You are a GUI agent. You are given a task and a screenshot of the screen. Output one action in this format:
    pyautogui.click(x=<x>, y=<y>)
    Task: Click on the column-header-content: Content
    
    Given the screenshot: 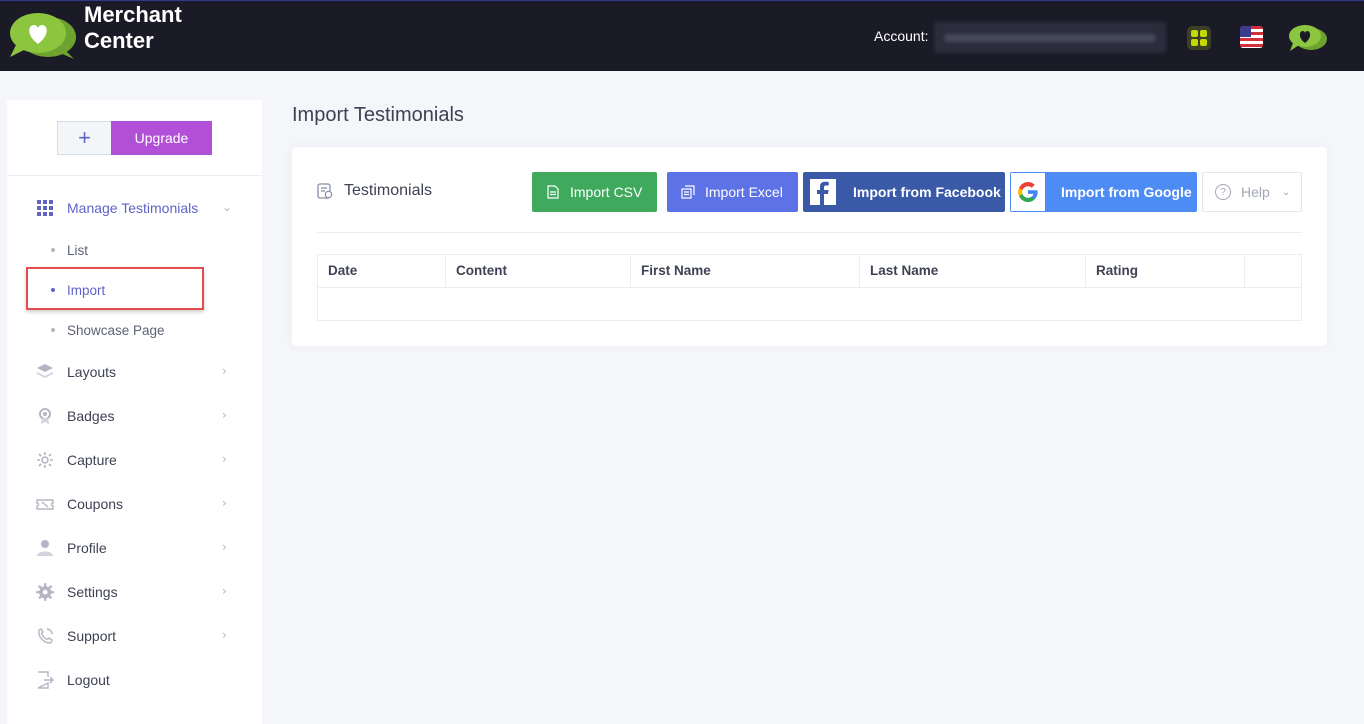 What is the action you would take?
    pyautogui.click(x=538, y=271)
    